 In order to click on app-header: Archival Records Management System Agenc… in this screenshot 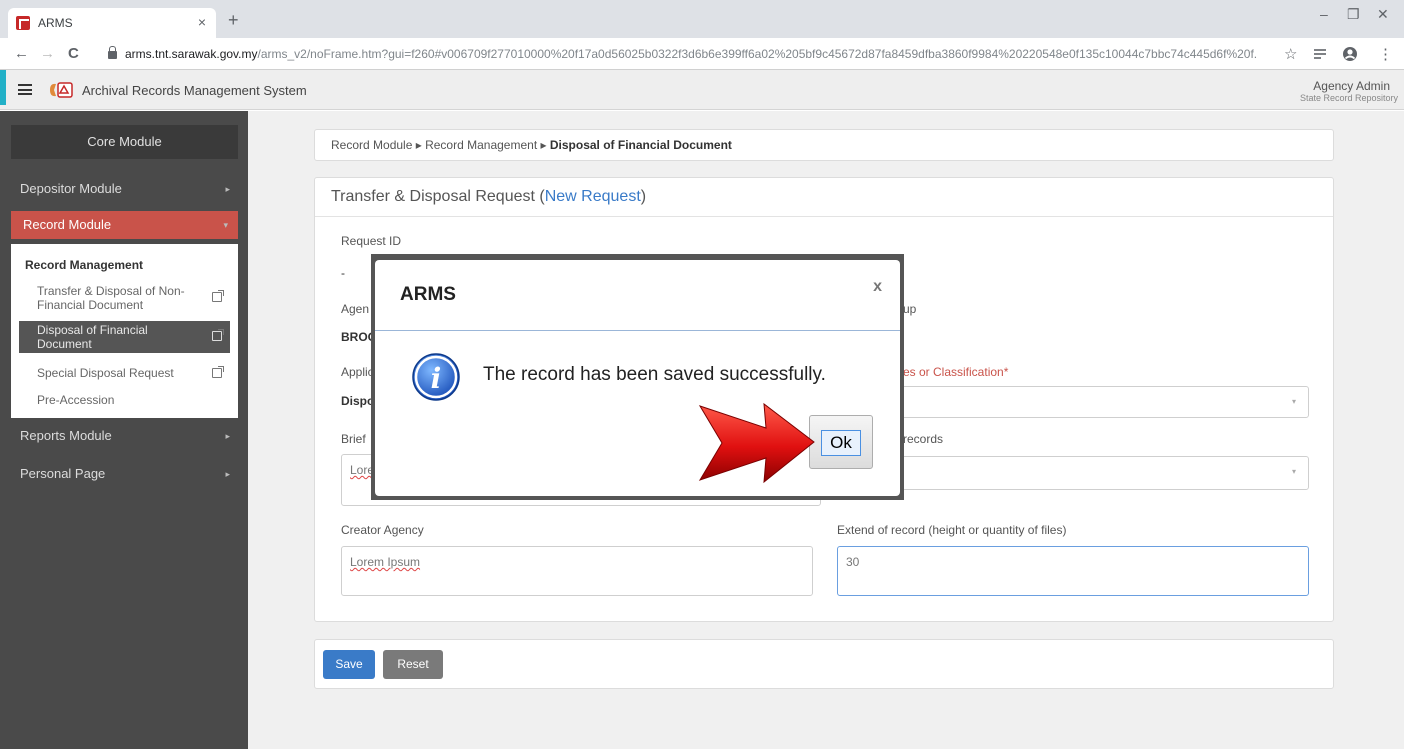, I will do `click(702, 90)`.